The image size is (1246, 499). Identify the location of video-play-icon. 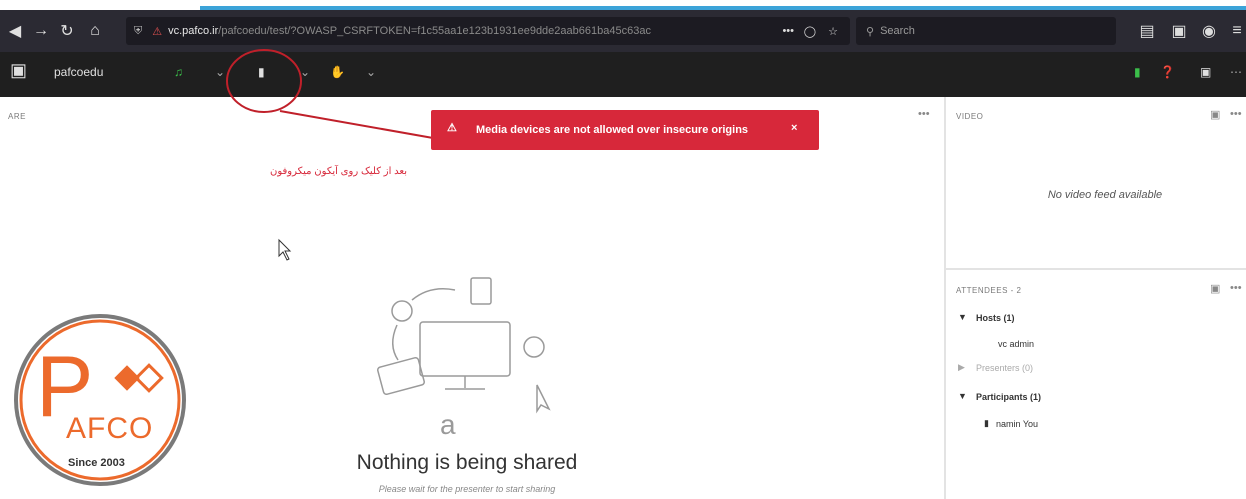
(534, 347).